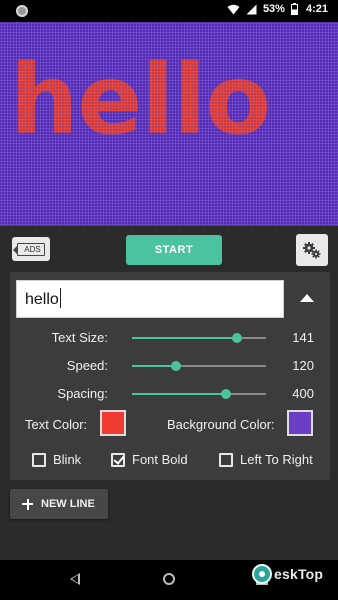 Image resolution: width=338 pixels, height=600 pixels. What do you see at coordinates (113, 423) in the screenshot?
I see `text-color-swatch` at bounding box center [113, 423].